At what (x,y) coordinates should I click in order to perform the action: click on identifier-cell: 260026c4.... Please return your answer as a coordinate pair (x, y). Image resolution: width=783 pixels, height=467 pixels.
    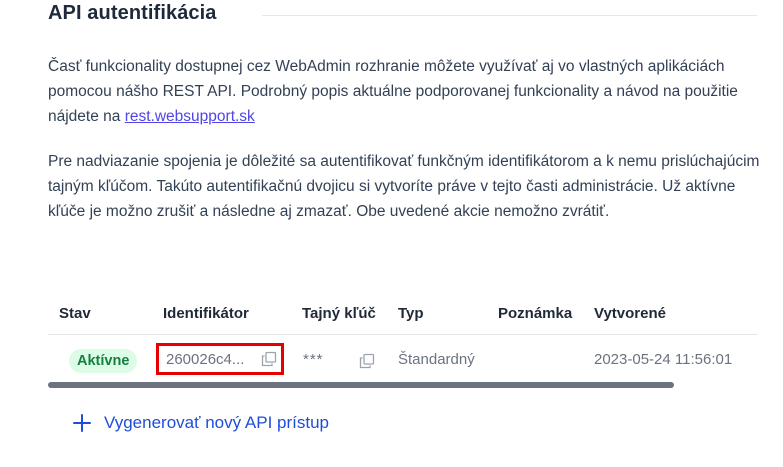
    Looking at the image, I should click on (220, 359).